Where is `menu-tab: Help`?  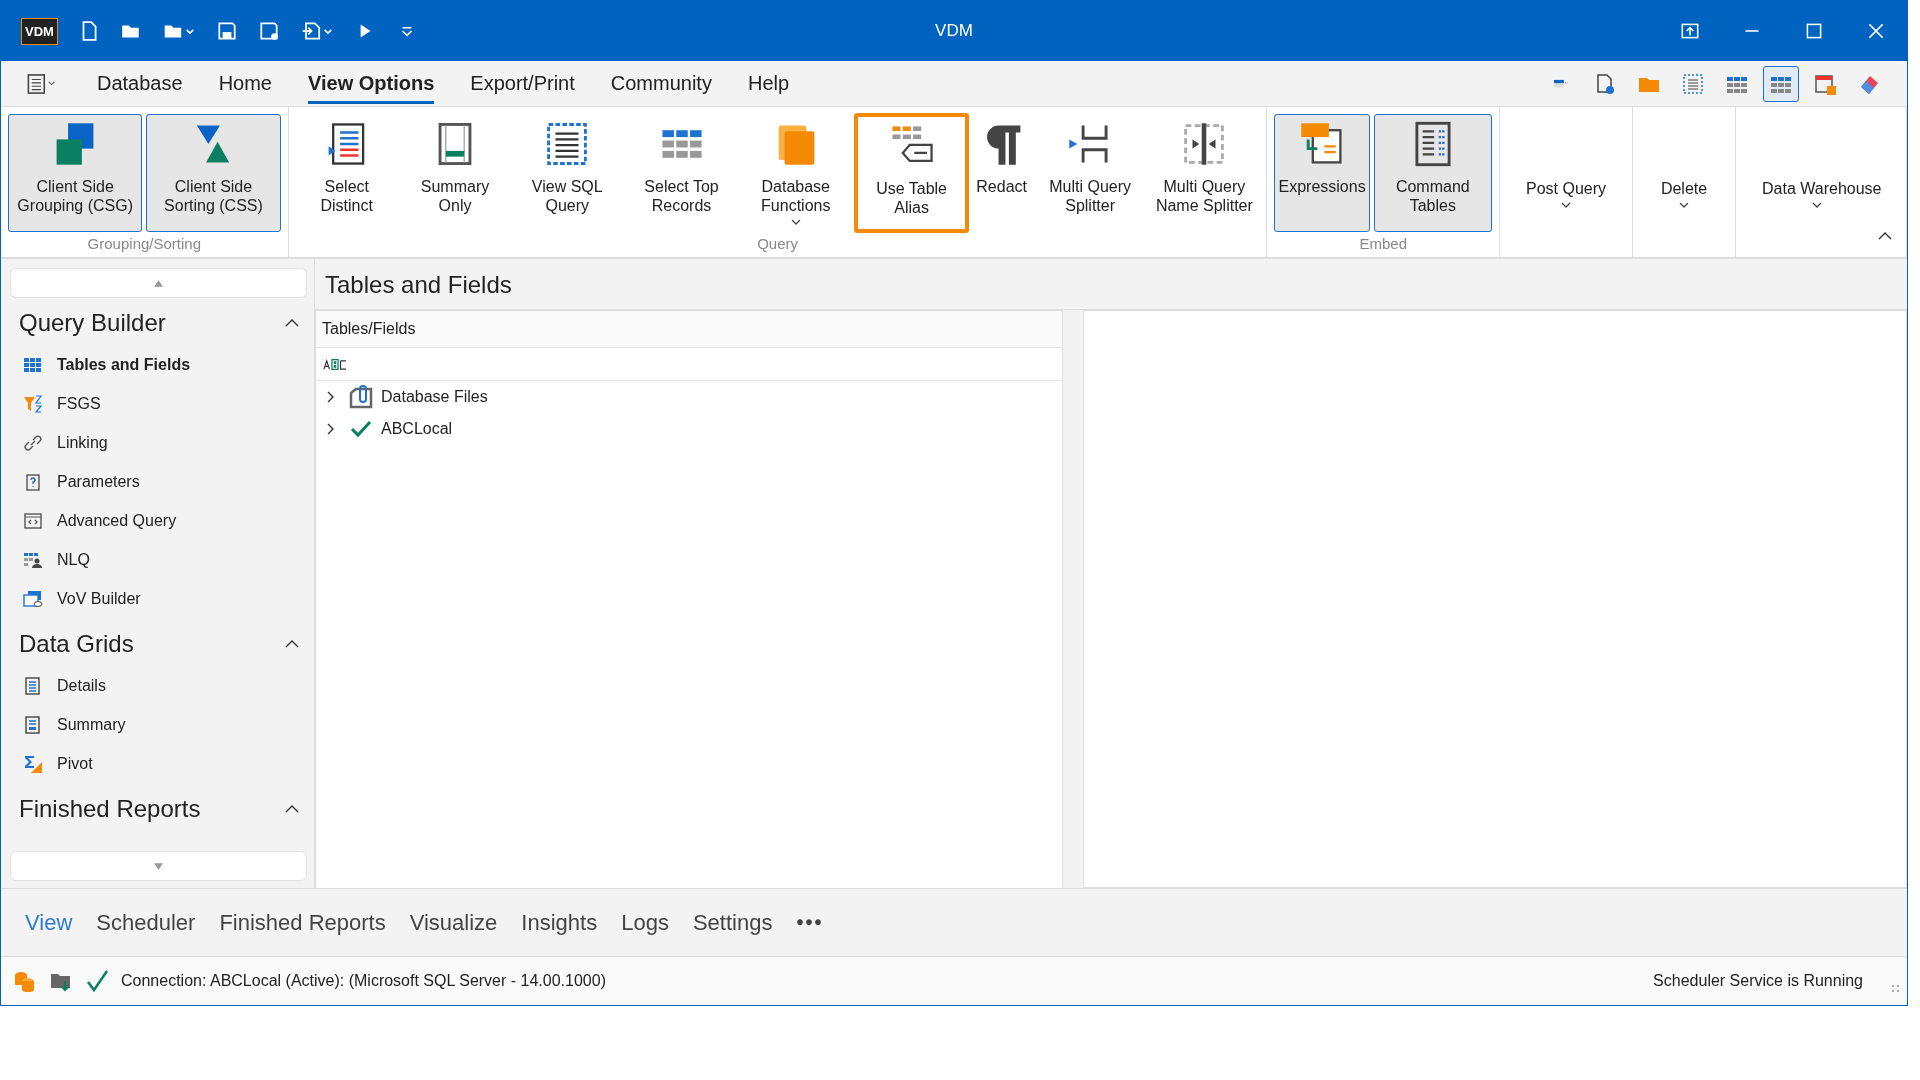 menu-tab: Help is located at coordinates (768, 83).